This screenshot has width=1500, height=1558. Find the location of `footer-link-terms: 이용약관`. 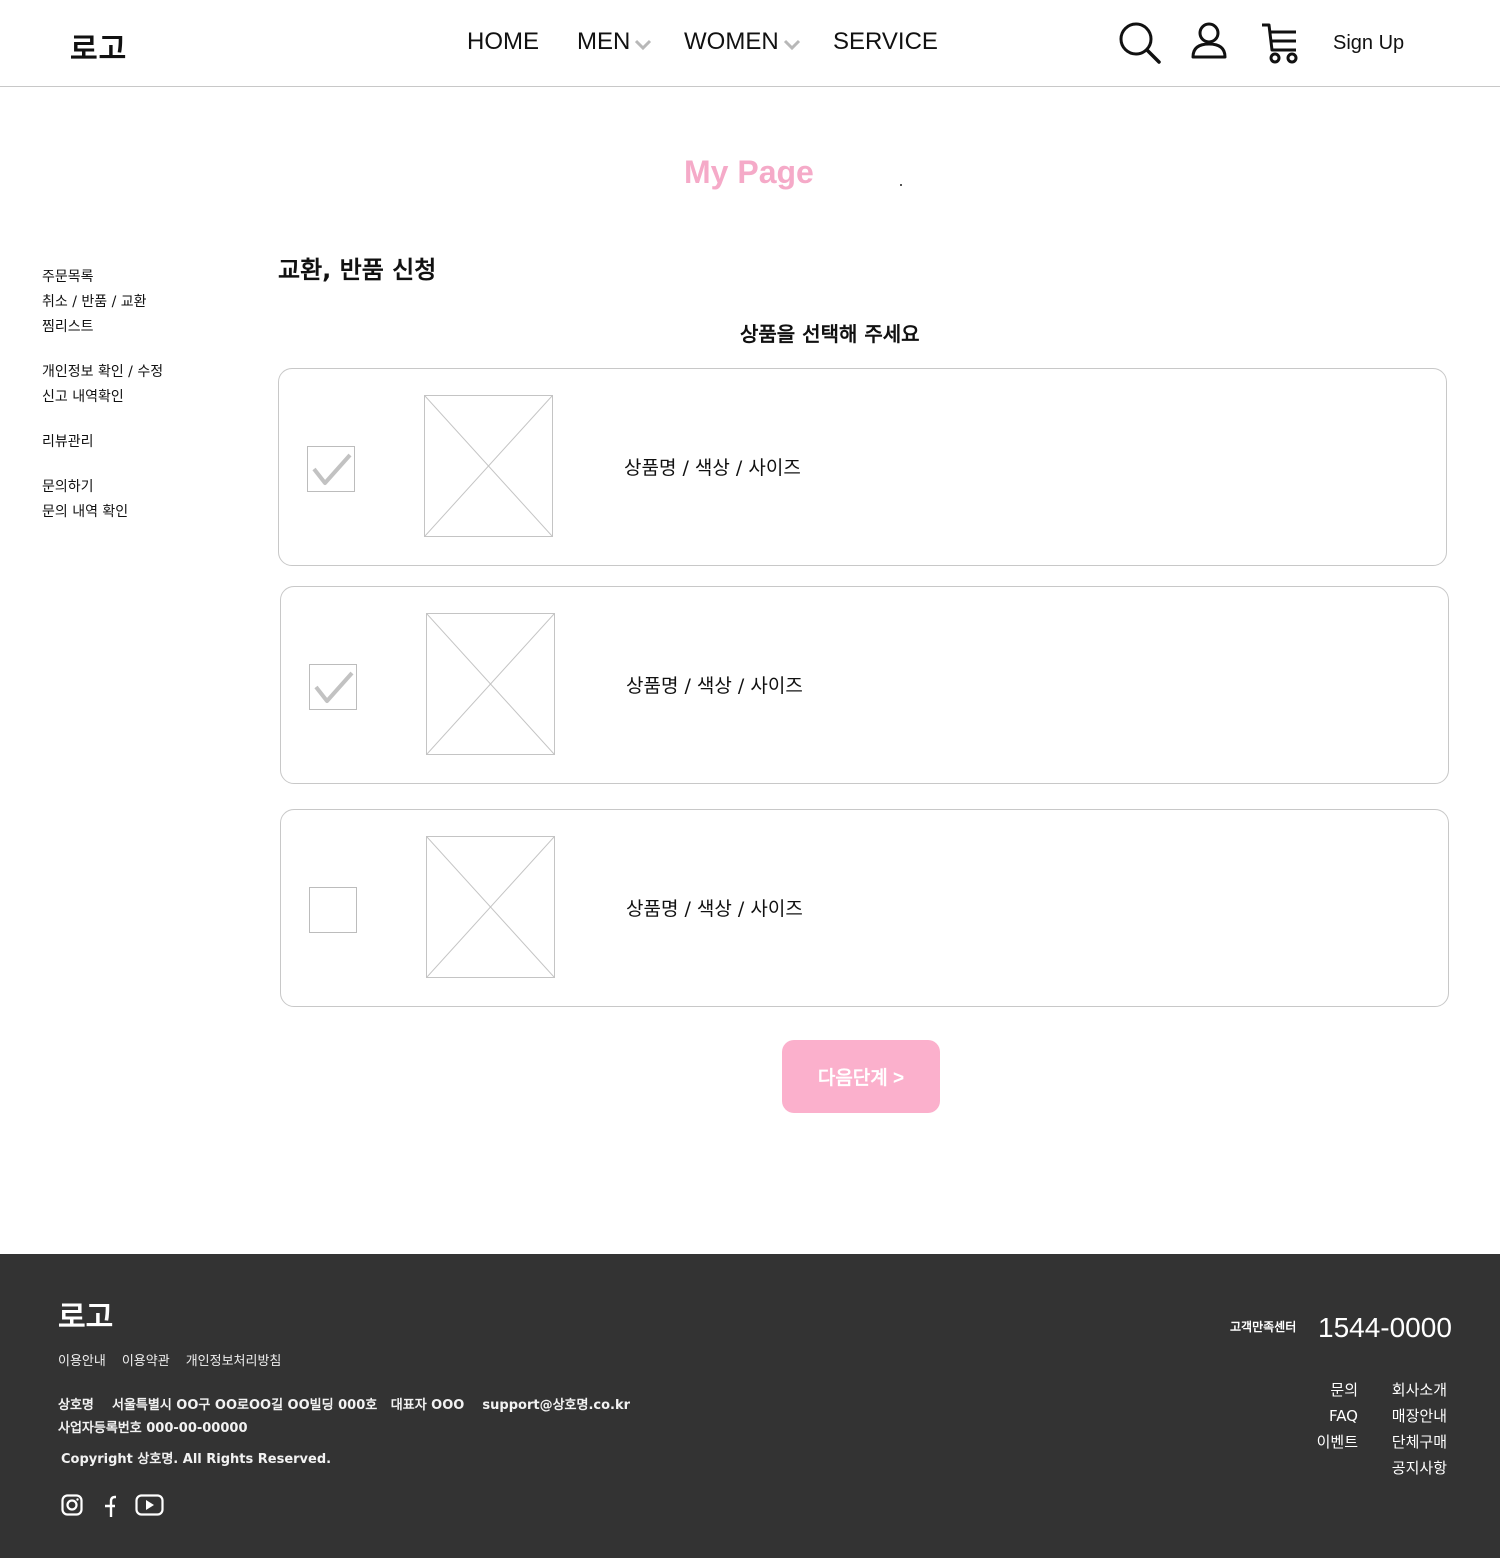

footer-link-terms: 이용약관 is located at coordinates (146, 1359).